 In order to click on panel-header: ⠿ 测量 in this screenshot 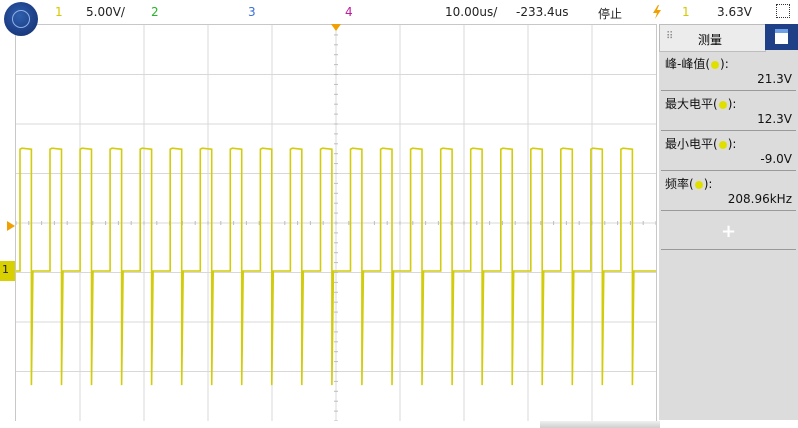, I will do `click(712, 38)`.